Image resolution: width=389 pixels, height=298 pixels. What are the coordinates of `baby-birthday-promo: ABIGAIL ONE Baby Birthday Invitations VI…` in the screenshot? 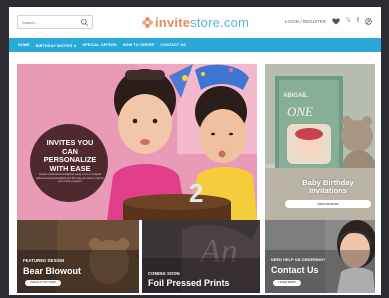 It's located at (320, 142).